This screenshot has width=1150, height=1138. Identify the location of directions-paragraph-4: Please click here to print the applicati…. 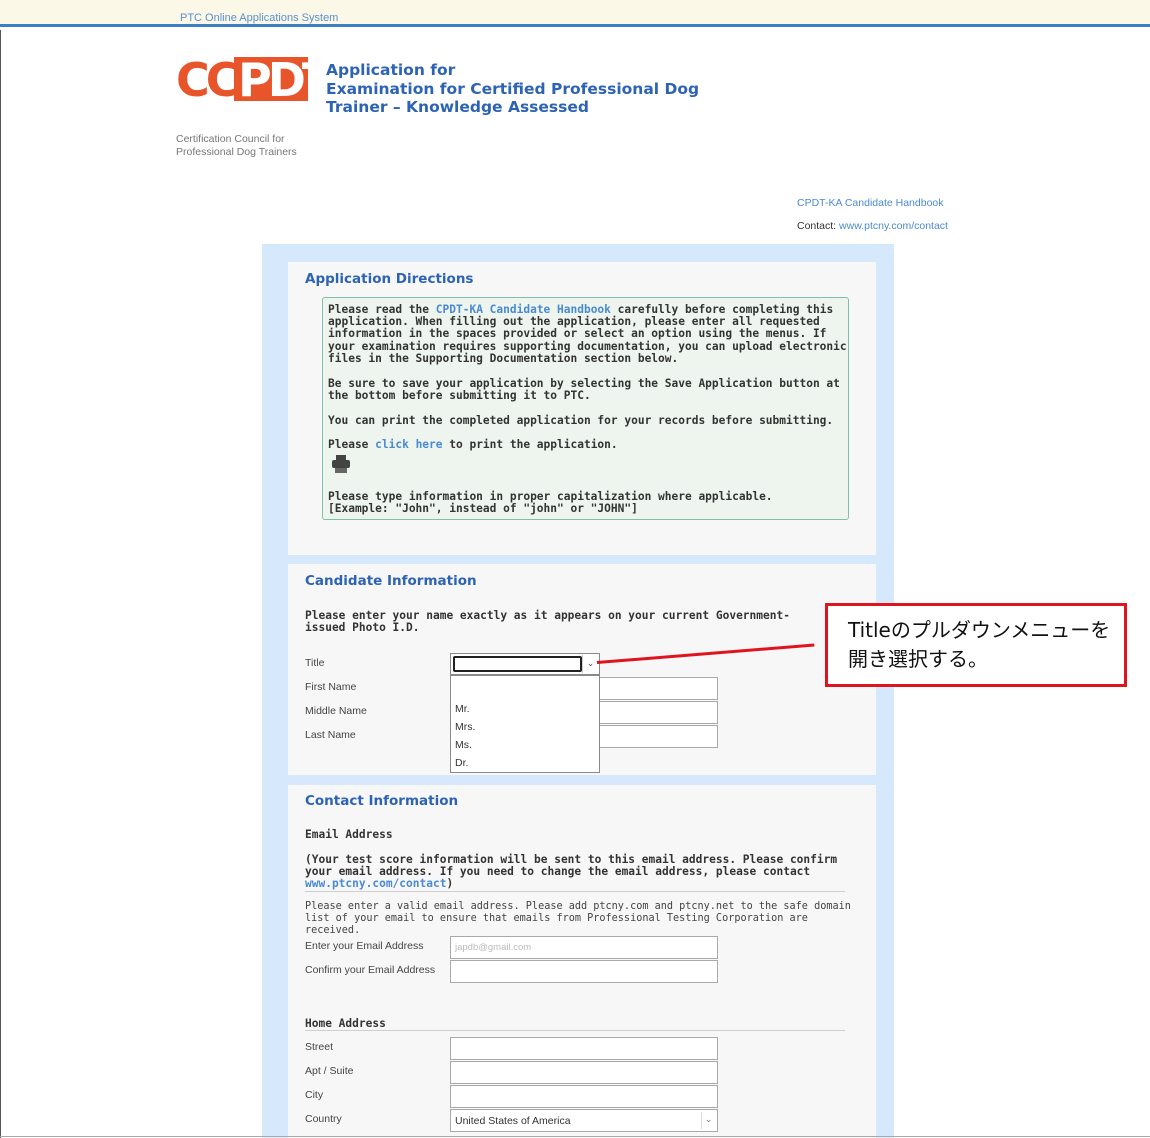
(588, 444).